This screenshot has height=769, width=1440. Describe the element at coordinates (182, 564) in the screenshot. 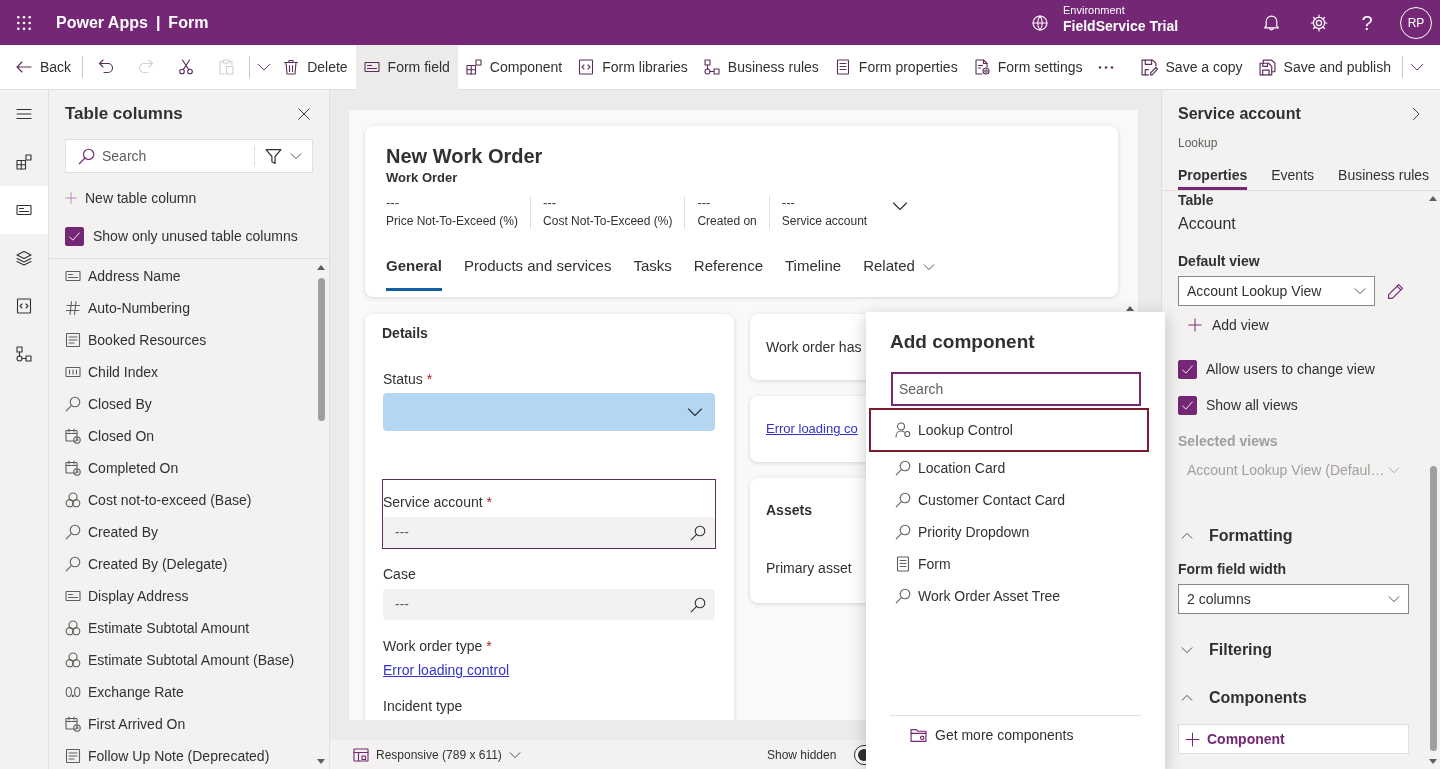

I see `table-column-item: Created By (Delegate)` at that location.